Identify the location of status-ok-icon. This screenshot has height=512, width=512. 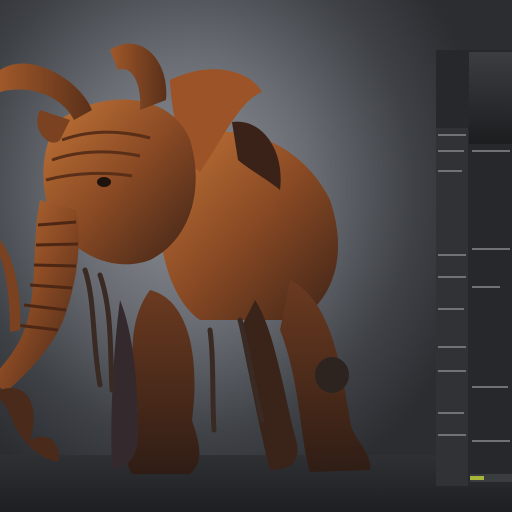
(477, 478).